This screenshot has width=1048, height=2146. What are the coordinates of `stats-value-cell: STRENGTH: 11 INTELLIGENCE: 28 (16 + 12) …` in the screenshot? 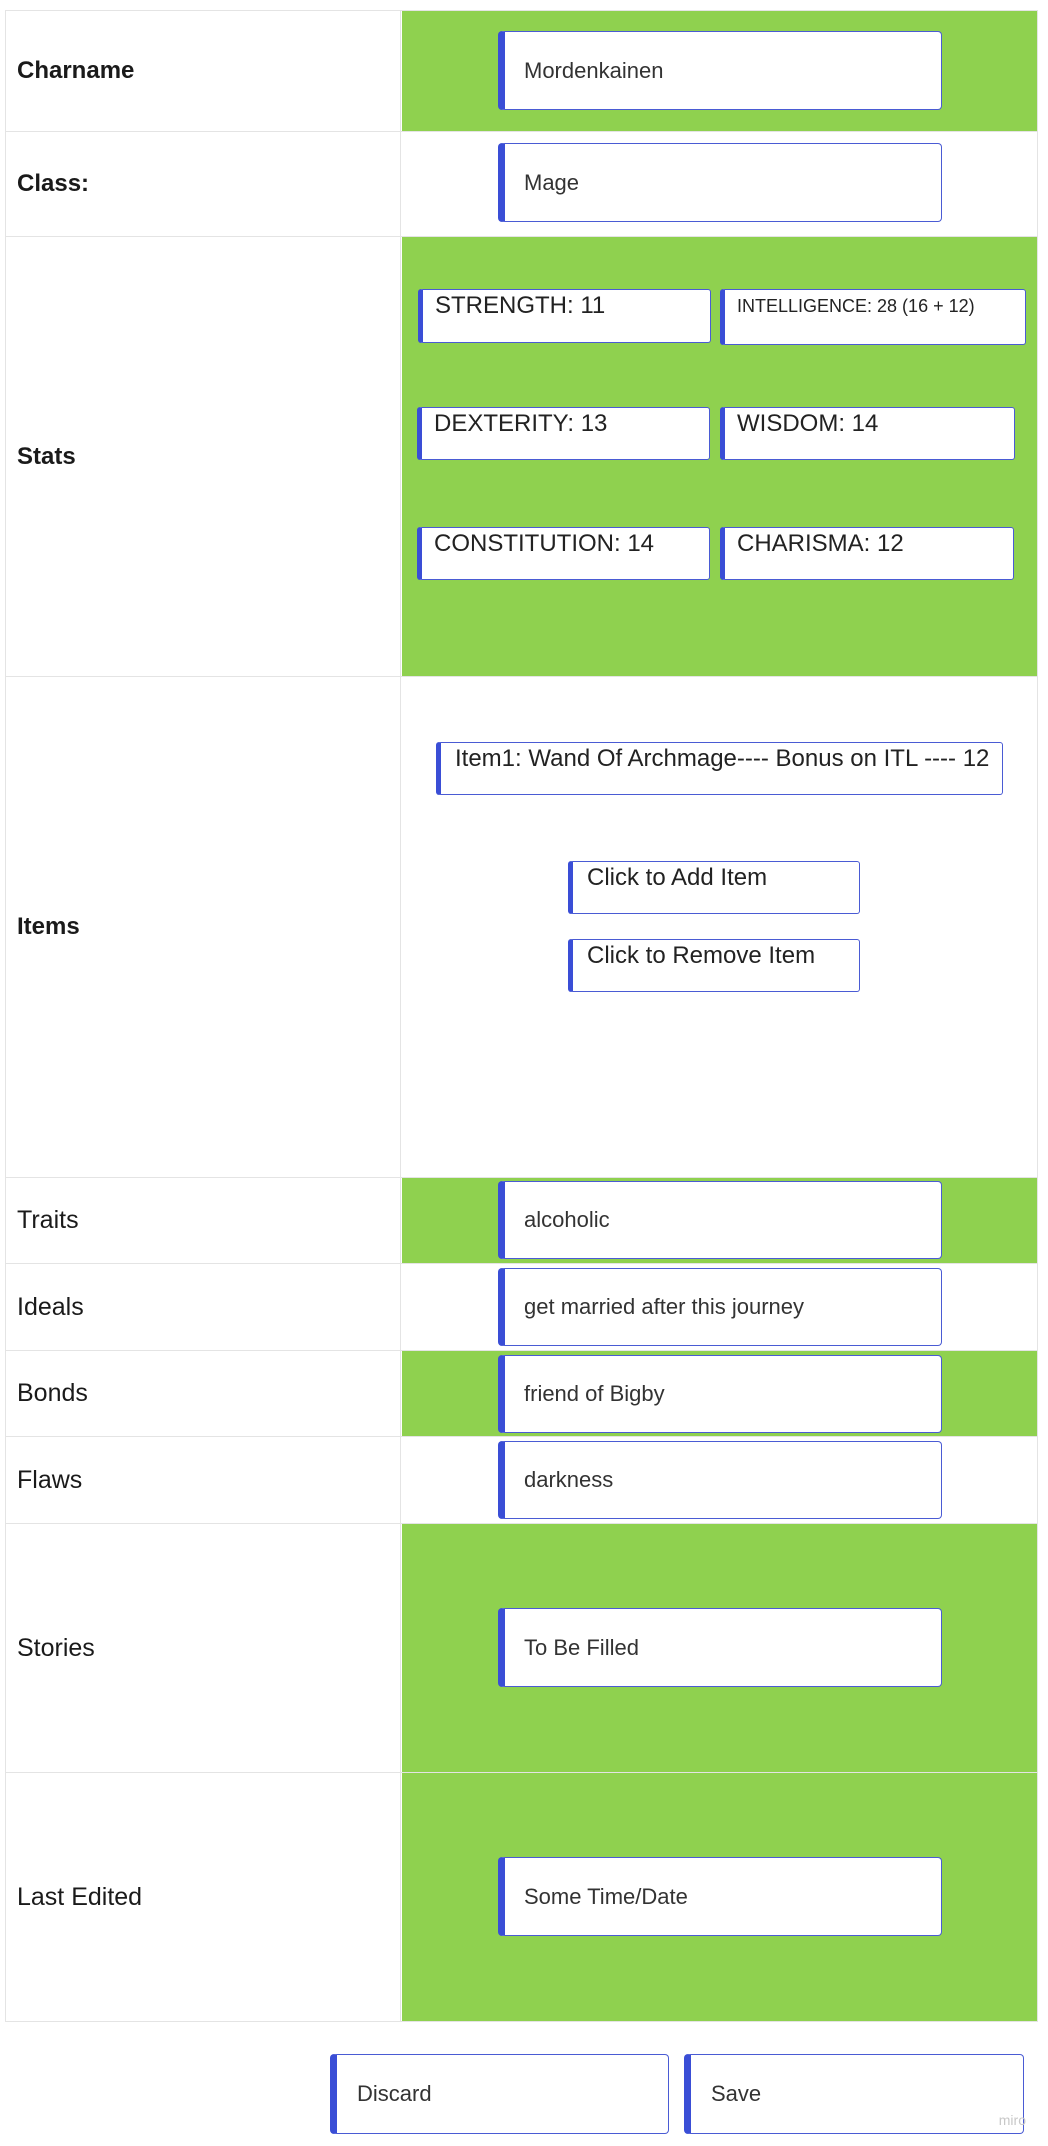 It's located at (720, 456).